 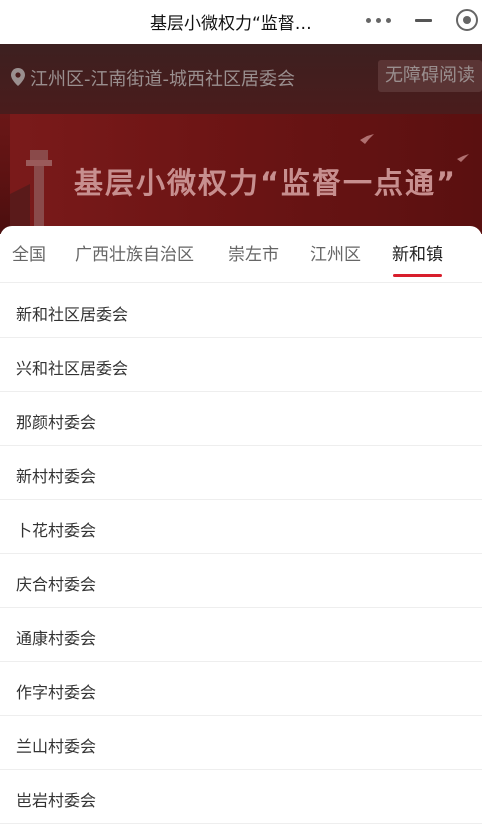 I want to click on tab-guangxi: 广西壮族自治区, so click(x=134, y=252).